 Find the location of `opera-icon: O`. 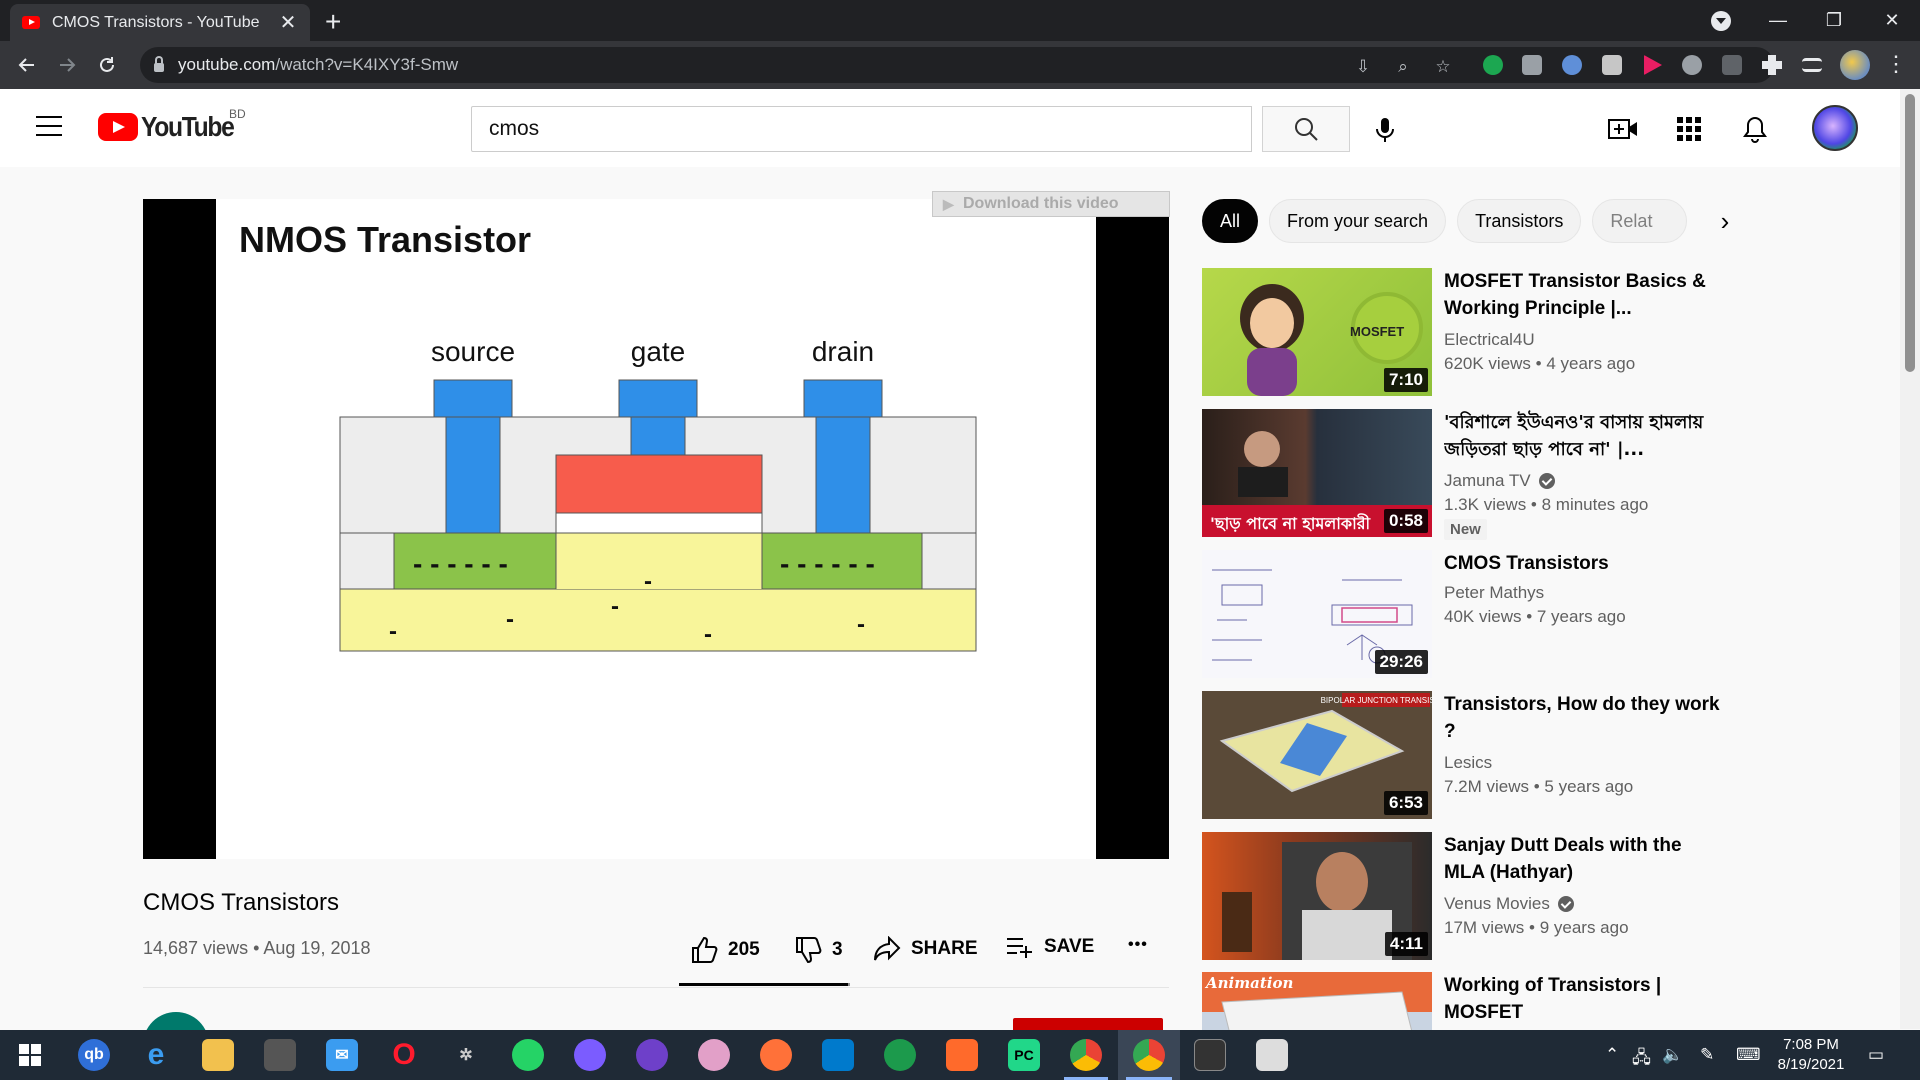

opera-icon: O is located at coordinates (404, 1054).